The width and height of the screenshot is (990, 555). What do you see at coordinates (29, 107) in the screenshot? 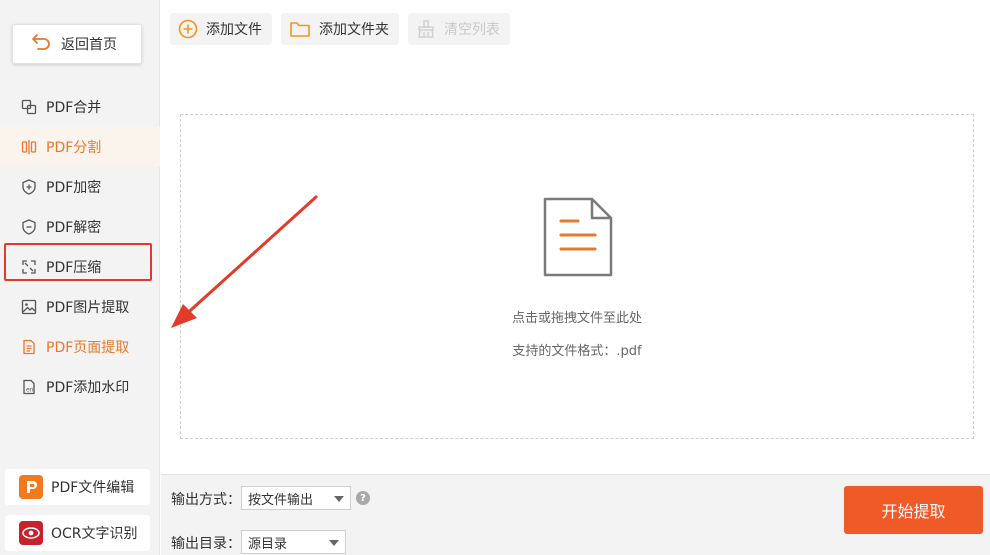
I see `merge-icon` at bounding box center [29, 107].